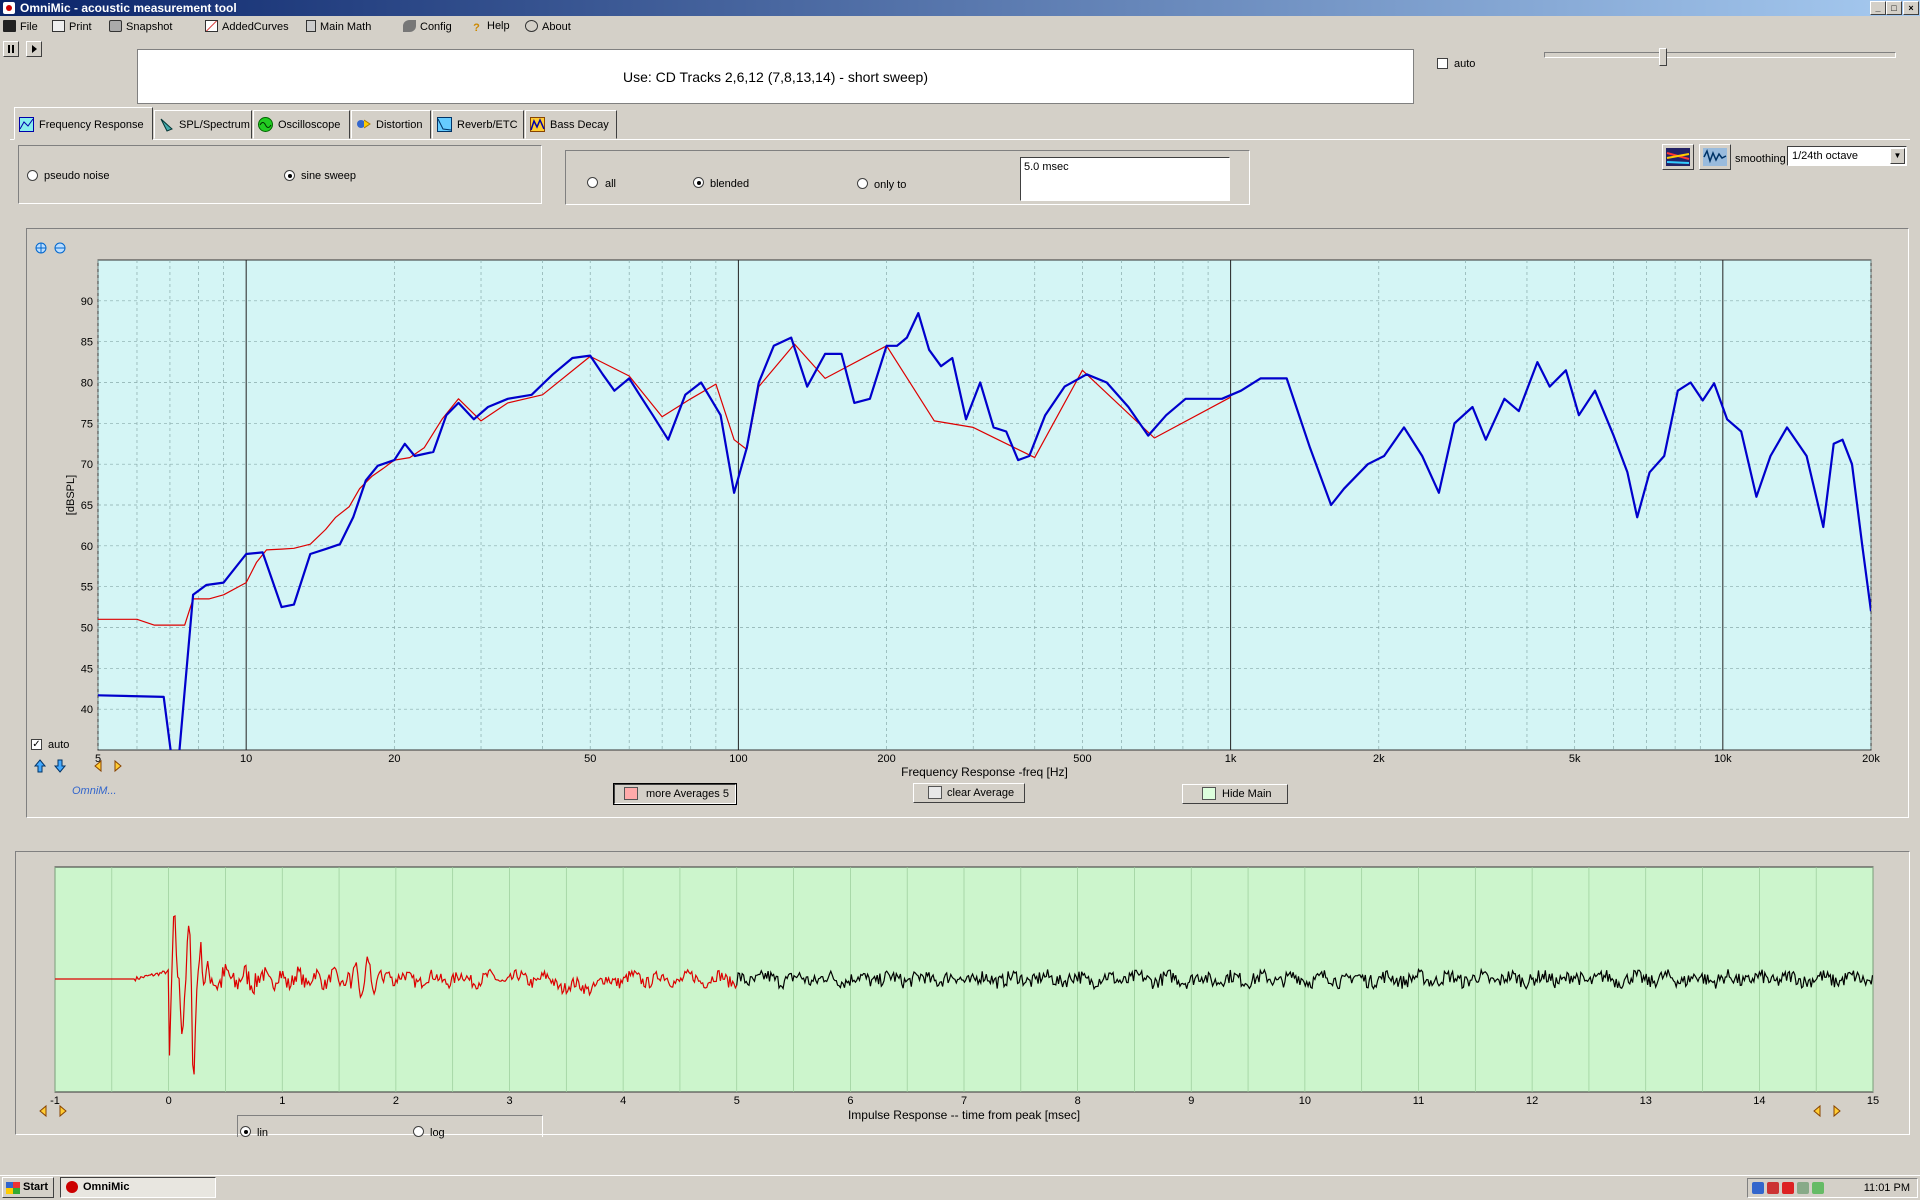 This screenshot has height=1200, width=1920. I want to click on waveform-view-button, so click(1715, 157).